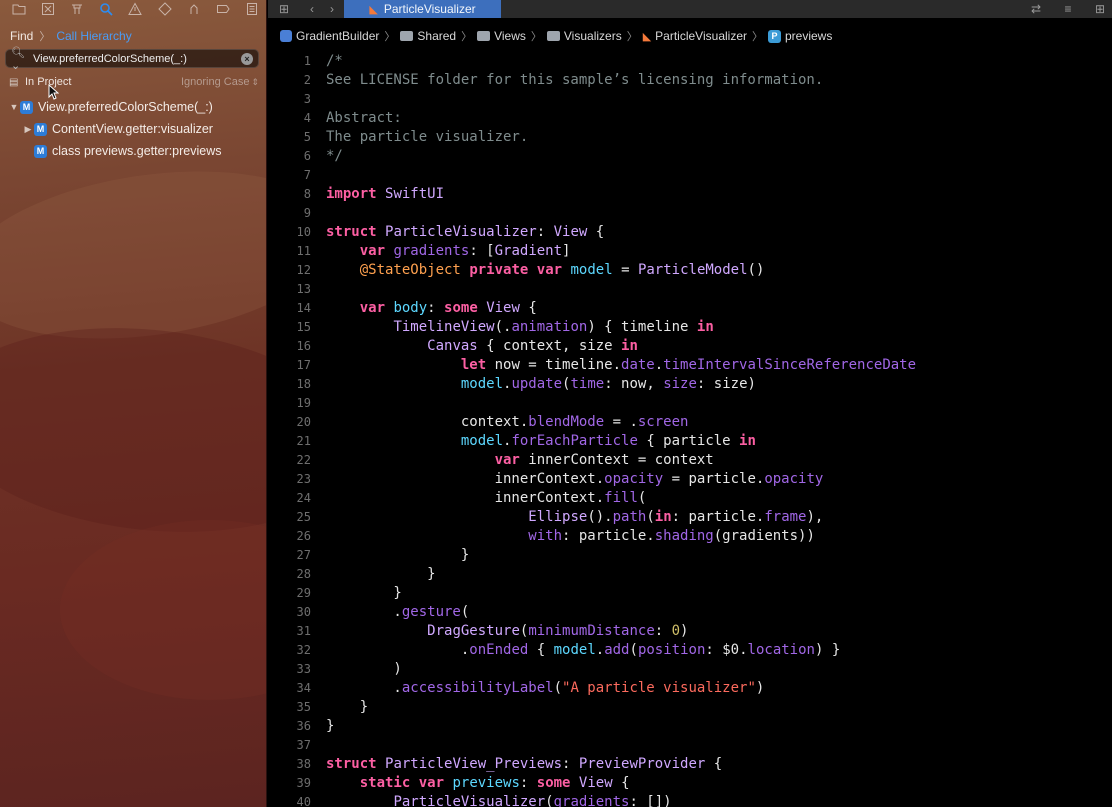 Image resolution: width=1112 pixels, height=807 pixels. I want to click on related-items-icon: ⇄, so click(1036, 9).